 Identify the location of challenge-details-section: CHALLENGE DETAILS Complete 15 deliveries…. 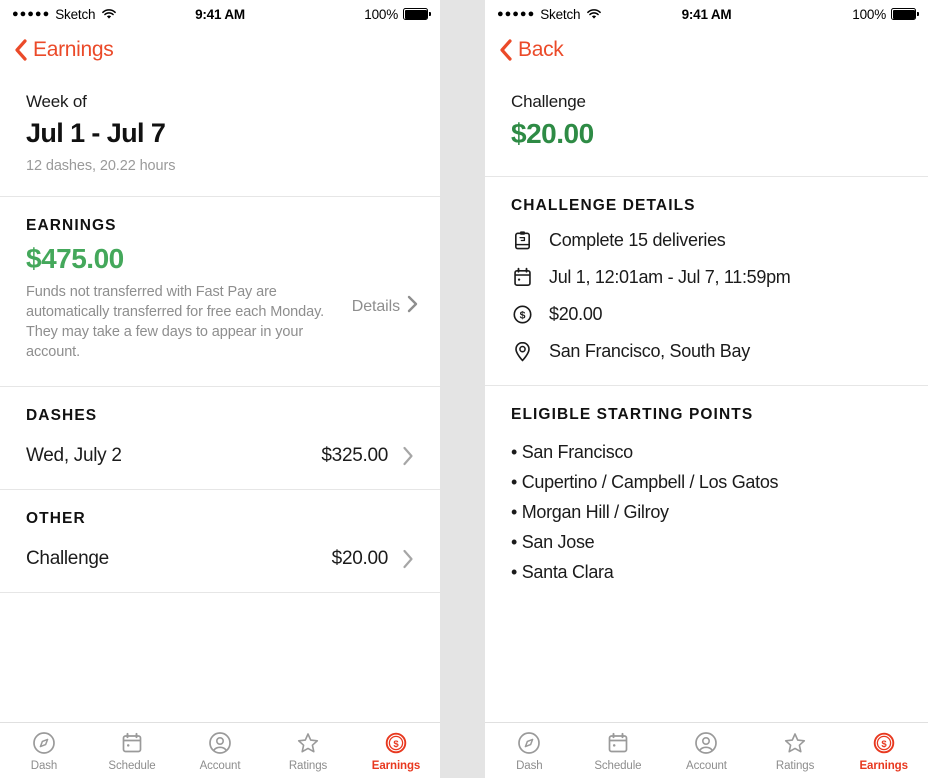
(706, 281).